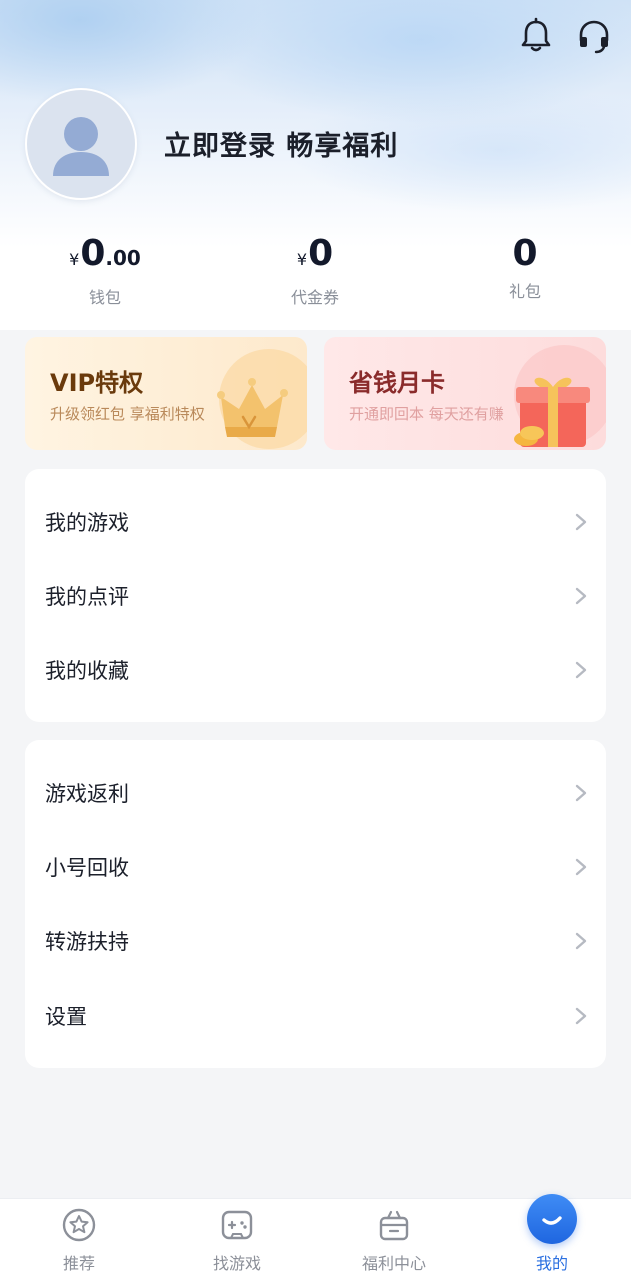 This screenshot has height=1281, width=631. What do you see at coordinates (315, 941) in the screenshot?
I see `menu-item-transfer-support: 转游扶持` at bounding box center [315, 941].